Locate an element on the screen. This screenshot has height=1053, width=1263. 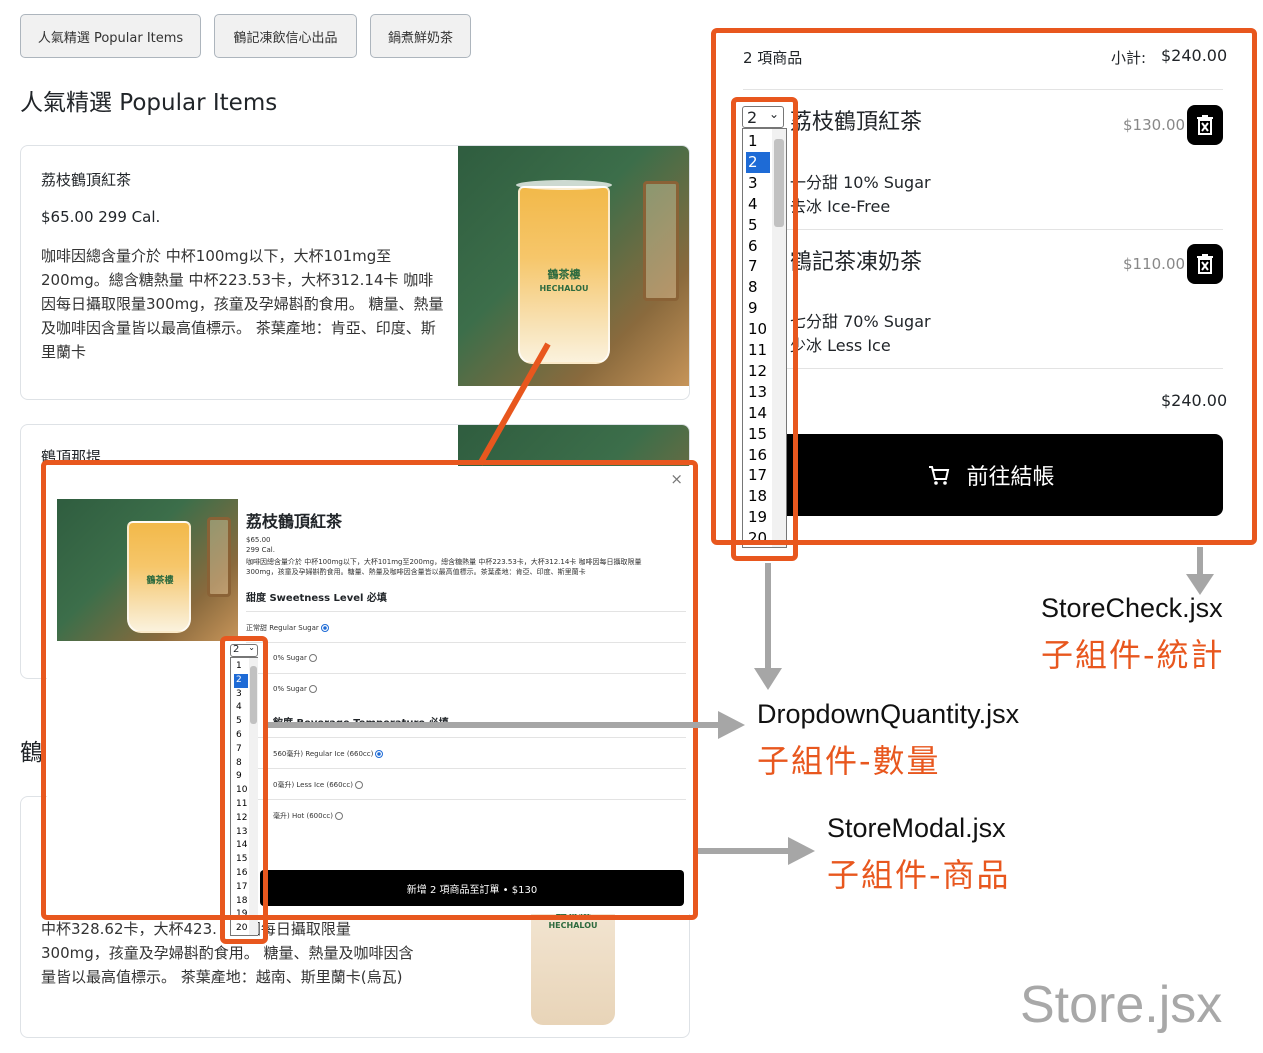
desc-text: 量皆以最高值標示。 茶葉產地：越南、斯里蘭卡(烏瓦) is located at coordinates (222, 977).